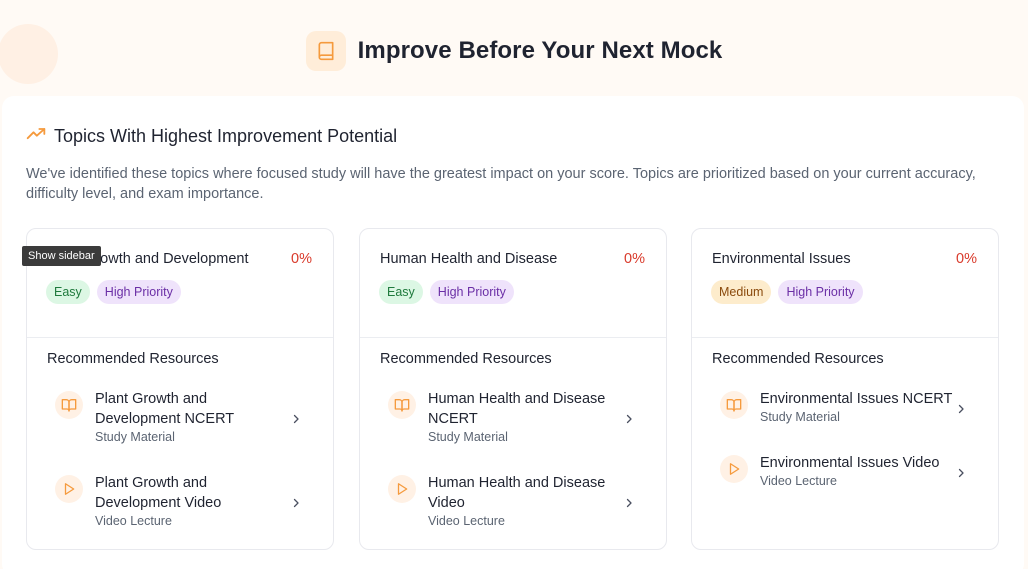 This screenshot has height=569, width=1028. Describe the element at coordinates (850, 463) in the screenshot. I see `resource-title: Environmental Issues Video` at that location.